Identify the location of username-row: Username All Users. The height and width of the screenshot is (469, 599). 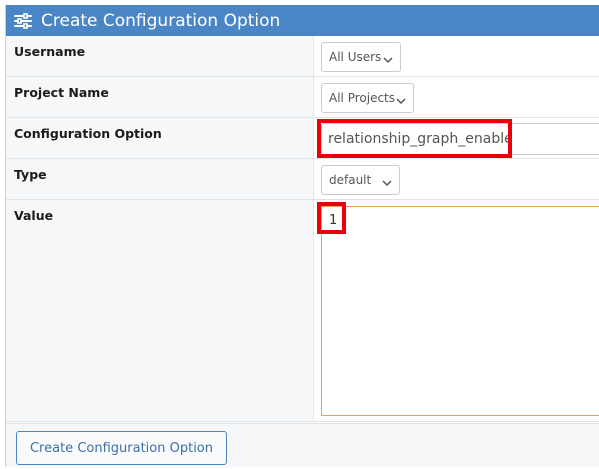
(302, 56).